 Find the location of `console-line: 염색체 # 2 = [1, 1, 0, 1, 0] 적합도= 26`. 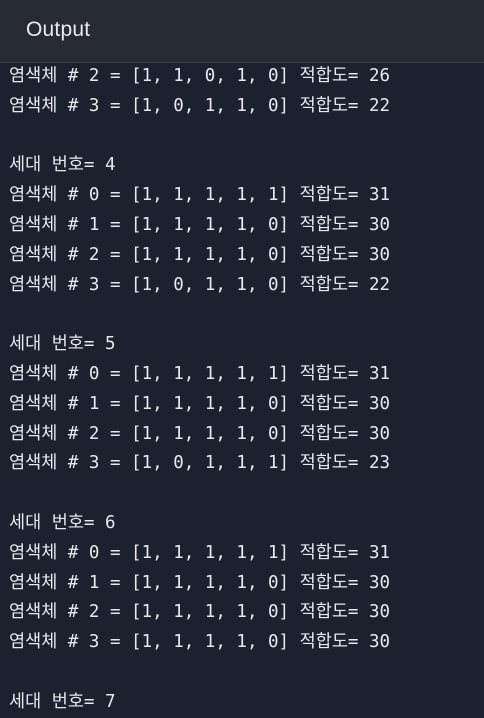

console-line: 염색체 # 2 = [1, 1, 0, 1, 0] 적합도= 26 is located at coordinates (200, 76).